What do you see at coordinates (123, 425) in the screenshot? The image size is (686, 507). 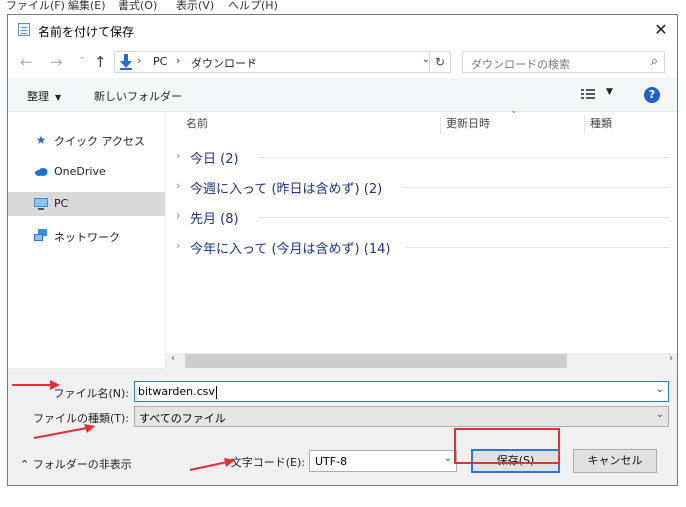 I see `annotation-arrows` at bounding box center [123, 425].